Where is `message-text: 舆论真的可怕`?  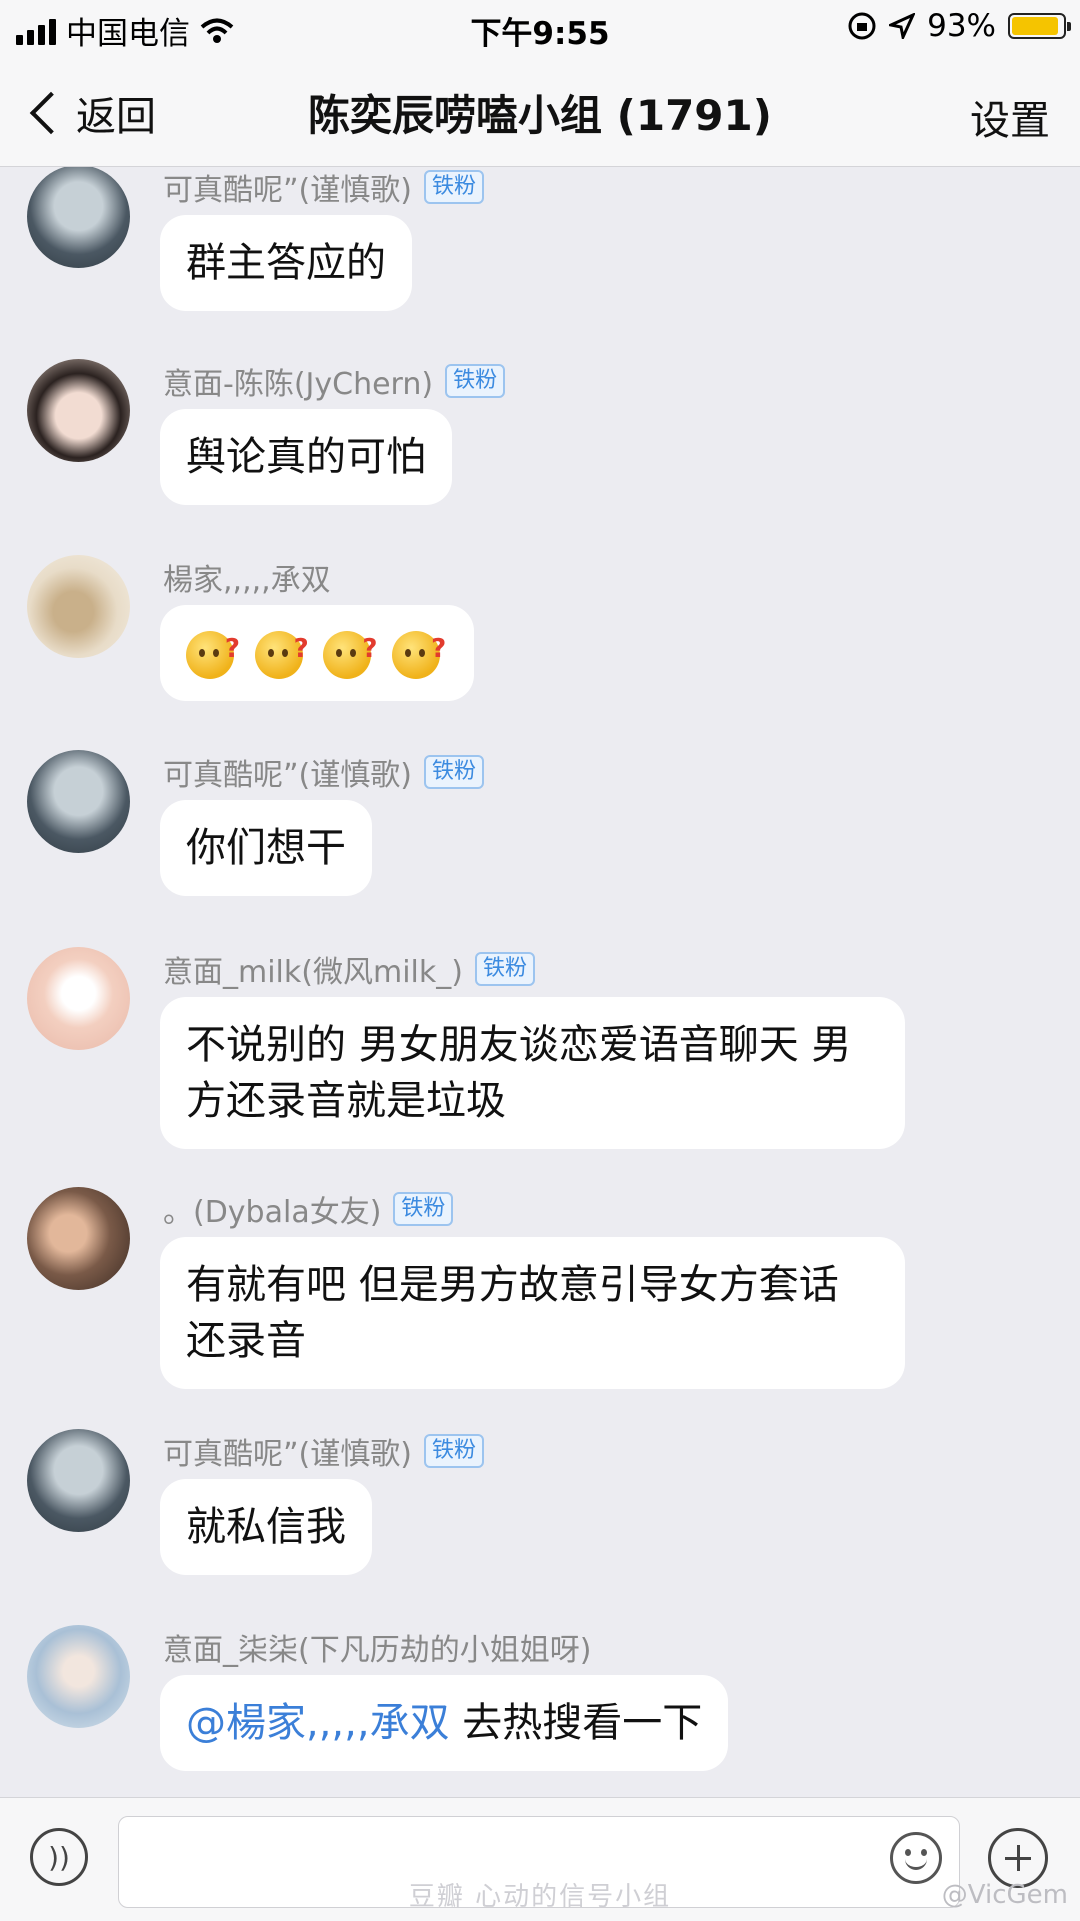 message-text: 舆论真的可怕 is located at coordinates (306, 457).